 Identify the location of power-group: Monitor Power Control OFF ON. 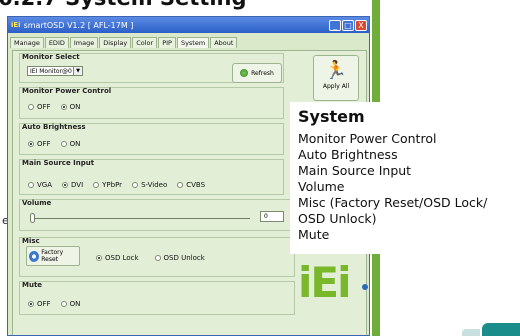
(151, 103).